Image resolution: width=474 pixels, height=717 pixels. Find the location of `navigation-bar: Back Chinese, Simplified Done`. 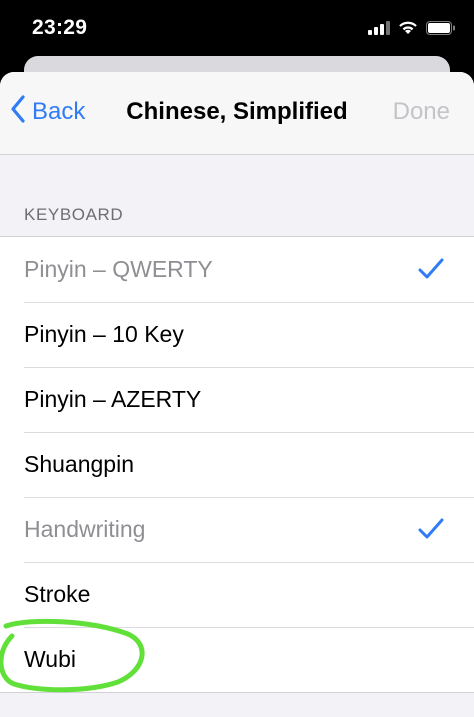

navigation-bar: Back Chinese, Simplified Done is located at coordinates (237, 113).